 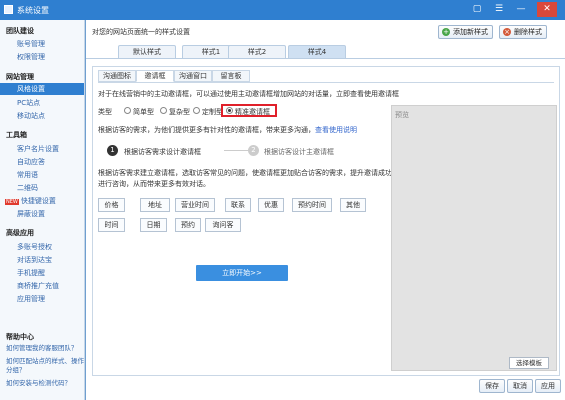 What do you see at coordinates (548, 386) in the screenshot?
I see `apply-button: 应用` at bounding box center [548, 386].